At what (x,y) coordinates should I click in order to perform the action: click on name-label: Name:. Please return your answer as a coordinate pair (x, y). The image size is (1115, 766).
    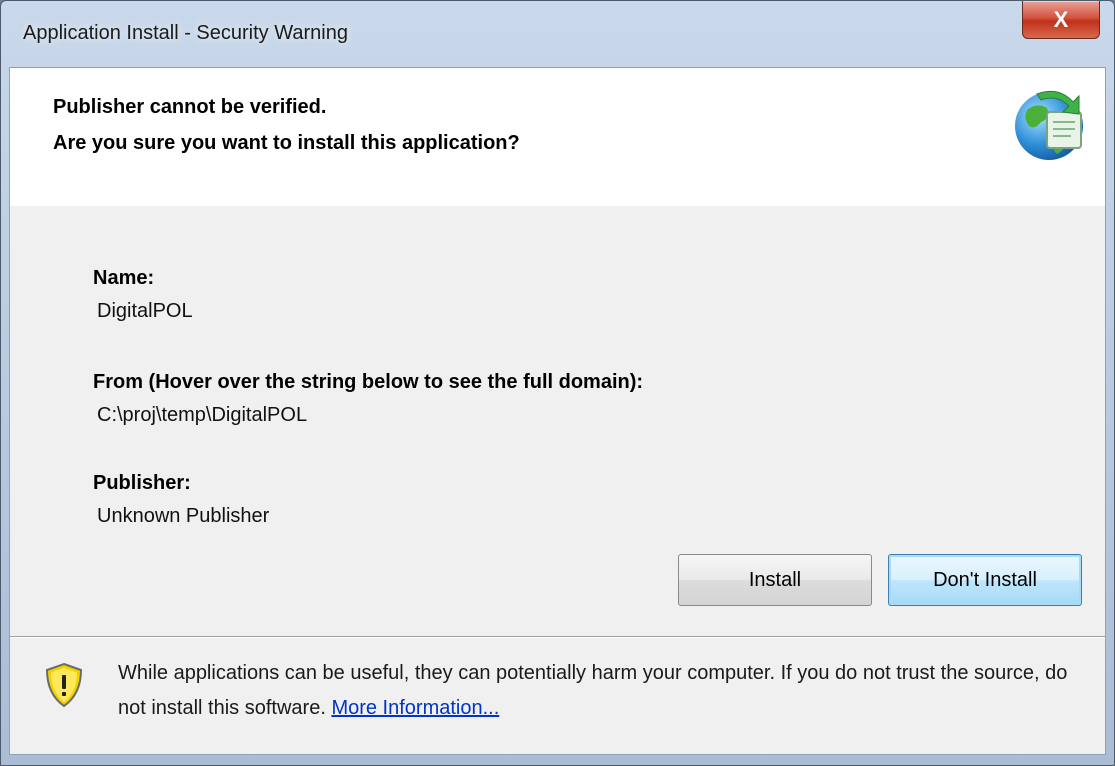
    Looking at the image, I should click on (124, 278).